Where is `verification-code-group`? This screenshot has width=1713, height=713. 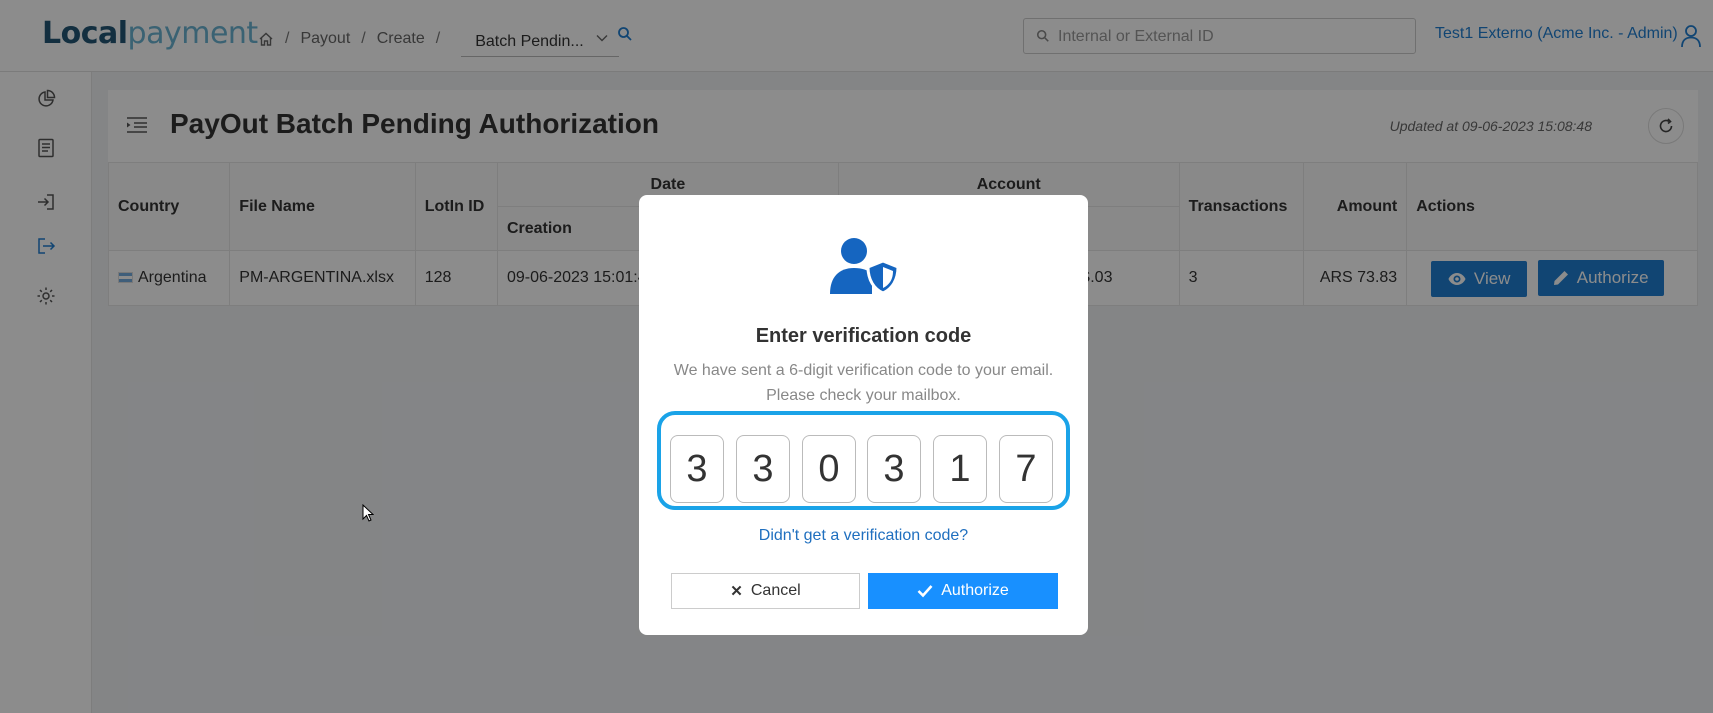 verification-code-group is located at coordinates (863, 460).